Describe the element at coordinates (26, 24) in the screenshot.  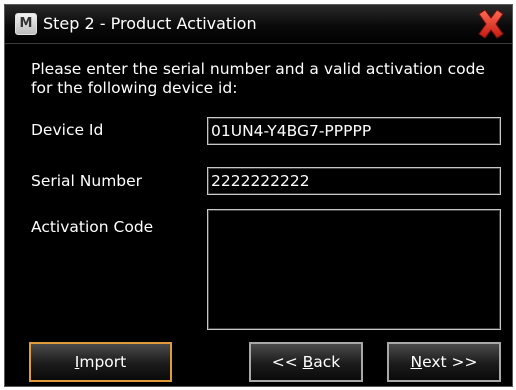
I see `app-icon: M` at that location.